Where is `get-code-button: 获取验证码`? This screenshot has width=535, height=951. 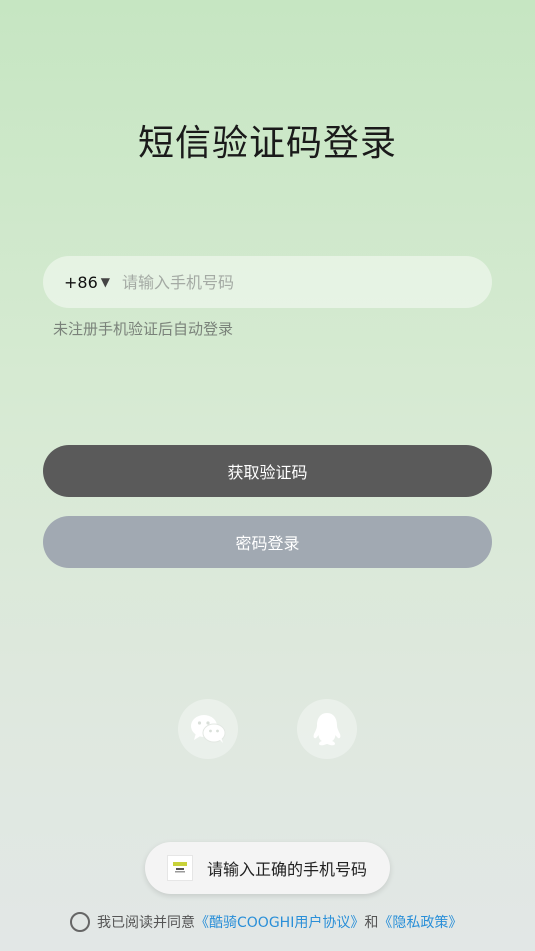
get-code-button: 获取验证码 is located at coordinates (267, 471).